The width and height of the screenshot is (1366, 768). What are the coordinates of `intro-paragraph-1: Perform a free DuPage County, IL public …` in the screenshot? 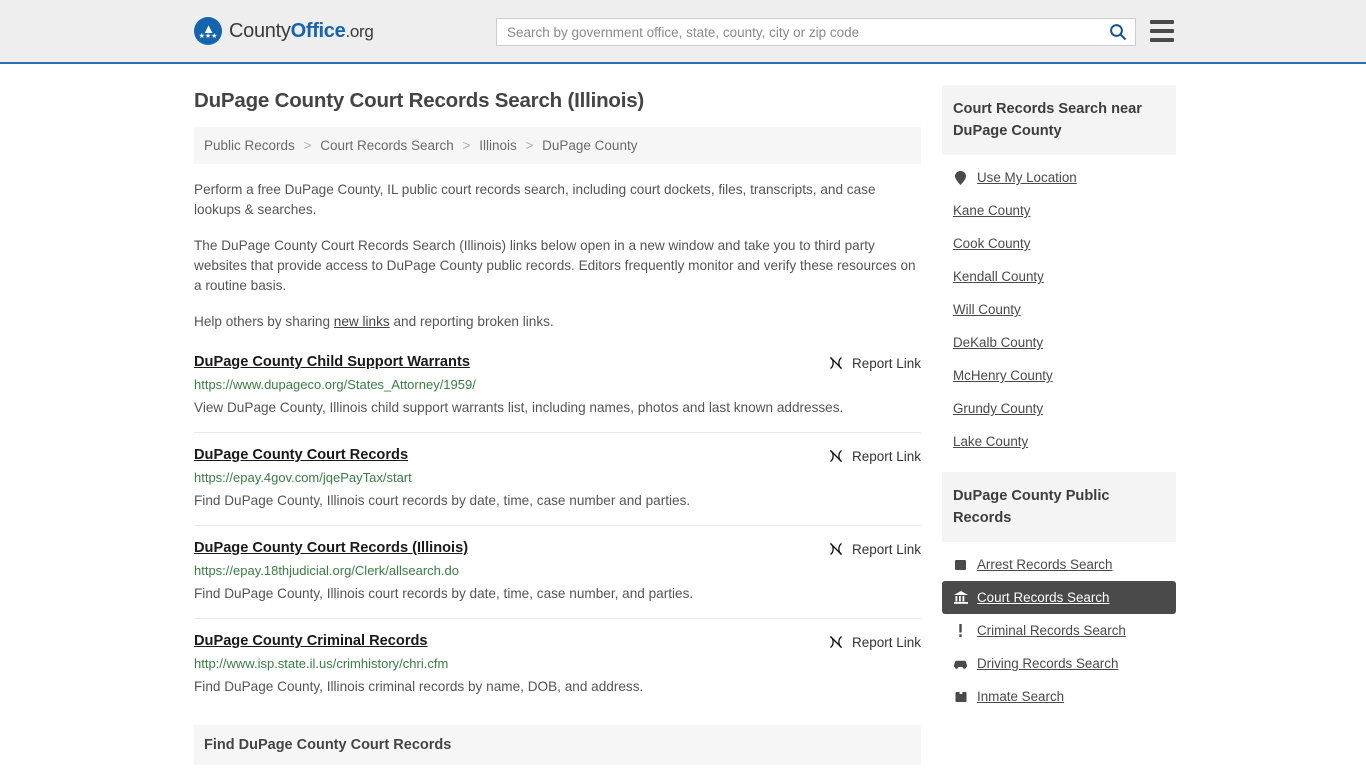 It's located at (535, 199).